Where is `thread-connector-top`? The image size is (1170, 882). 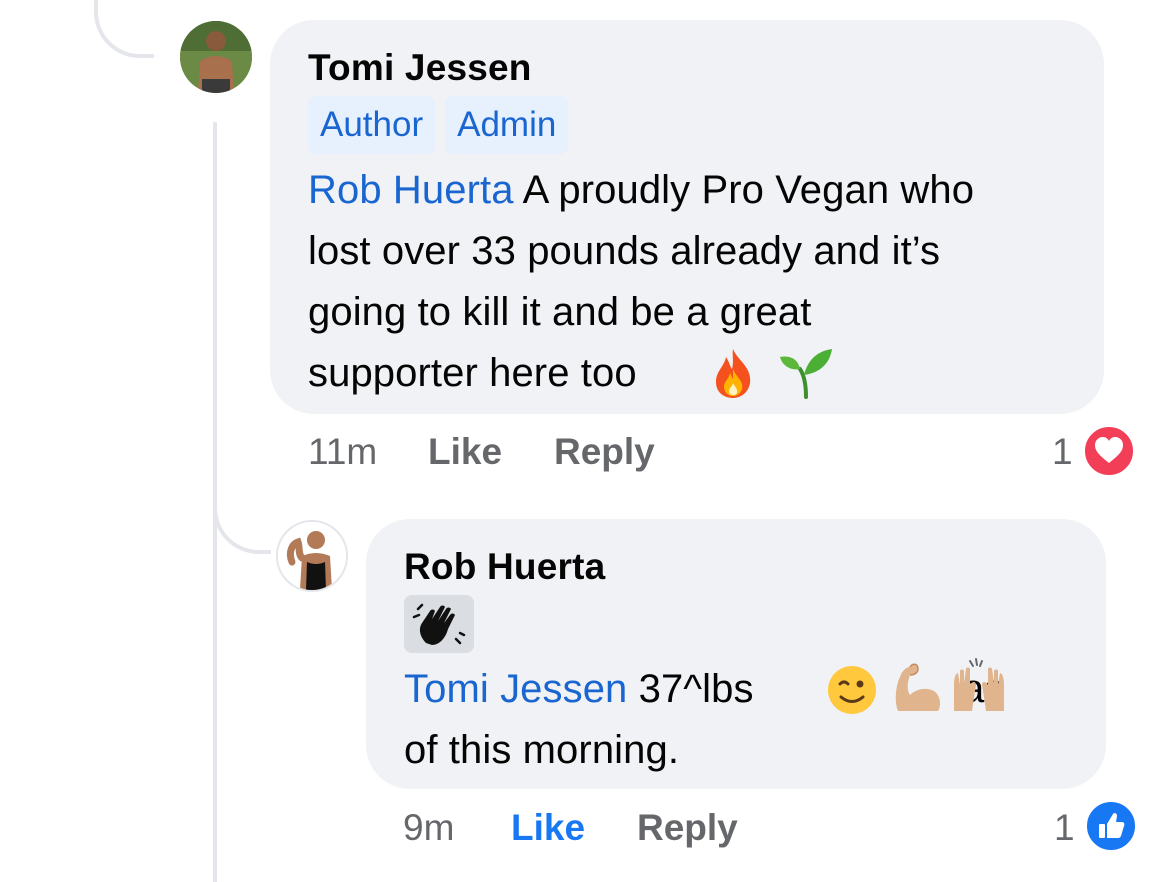 thread-connector-top is located at coordinates (124, 29).